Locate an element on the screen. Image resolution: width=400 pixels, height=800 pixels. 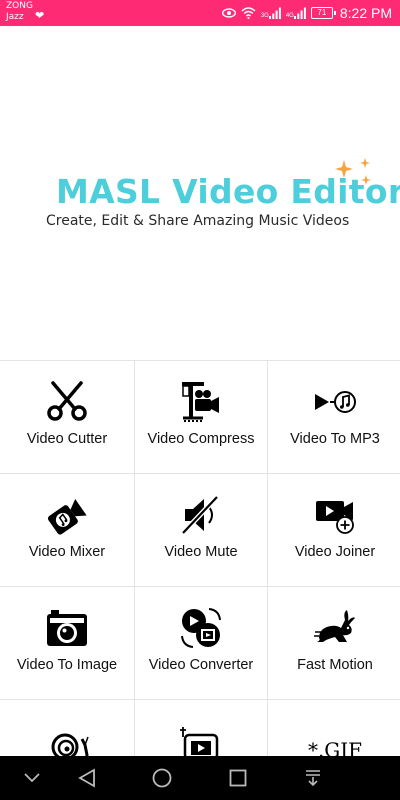
tool-video-to-image: Video To Image is located at coordinates (67, 643).